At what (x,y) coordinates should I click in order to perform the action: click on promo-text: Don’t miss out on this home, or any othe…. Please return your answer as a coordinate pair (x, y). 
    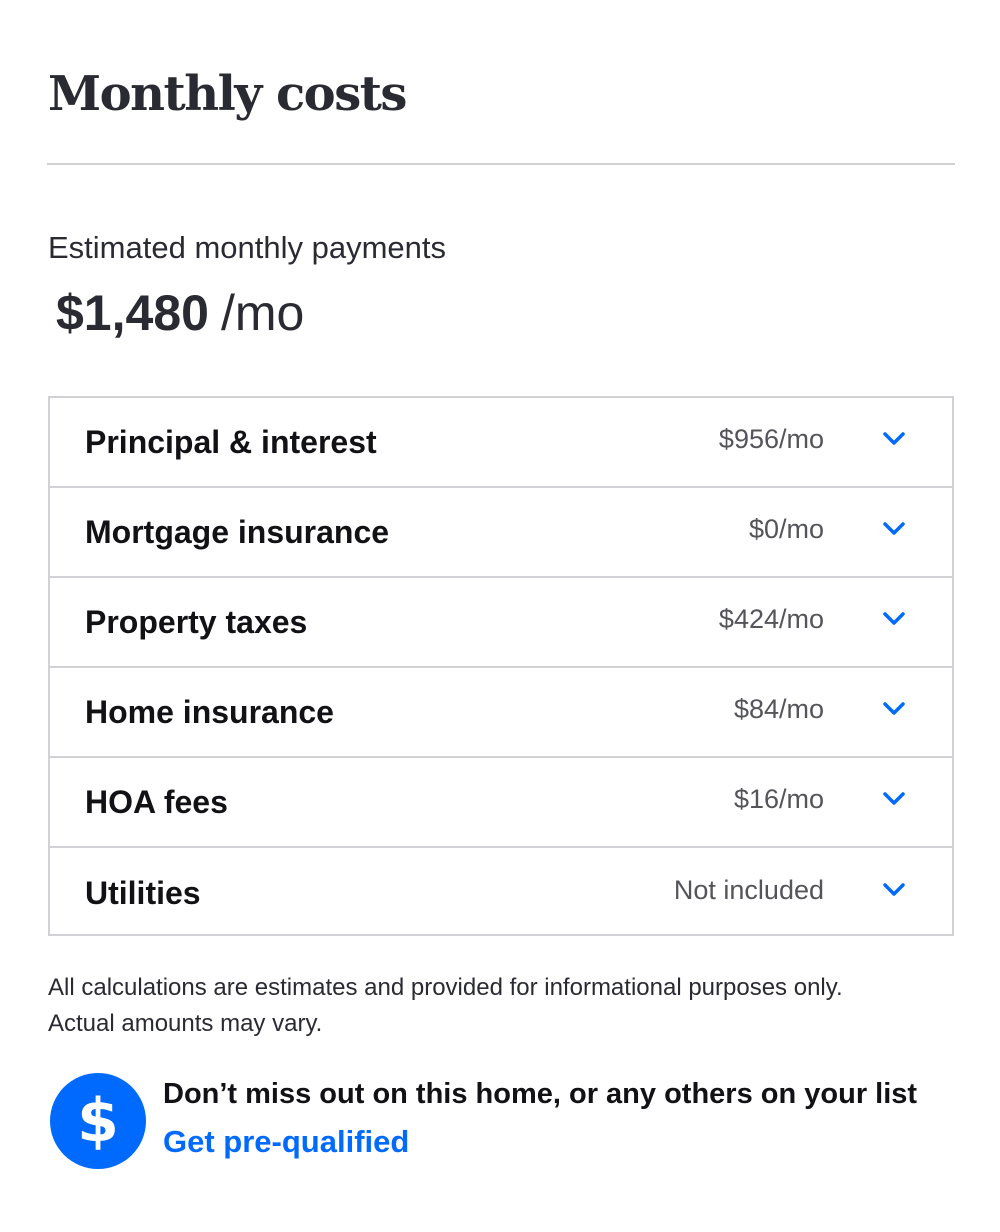
    Looking at the image, I should click on (540, 1094).